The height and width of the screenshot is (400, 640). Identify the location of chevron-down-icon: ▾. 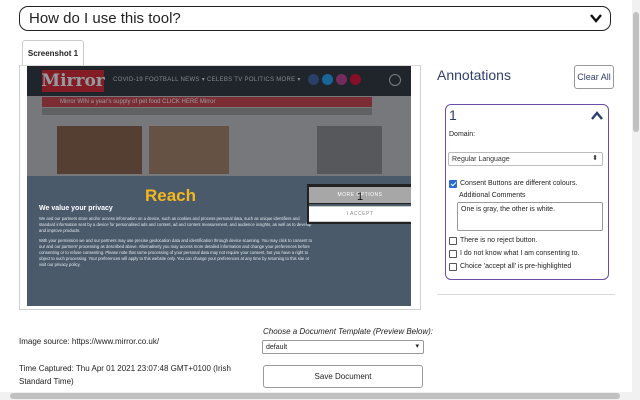
(417, 346).